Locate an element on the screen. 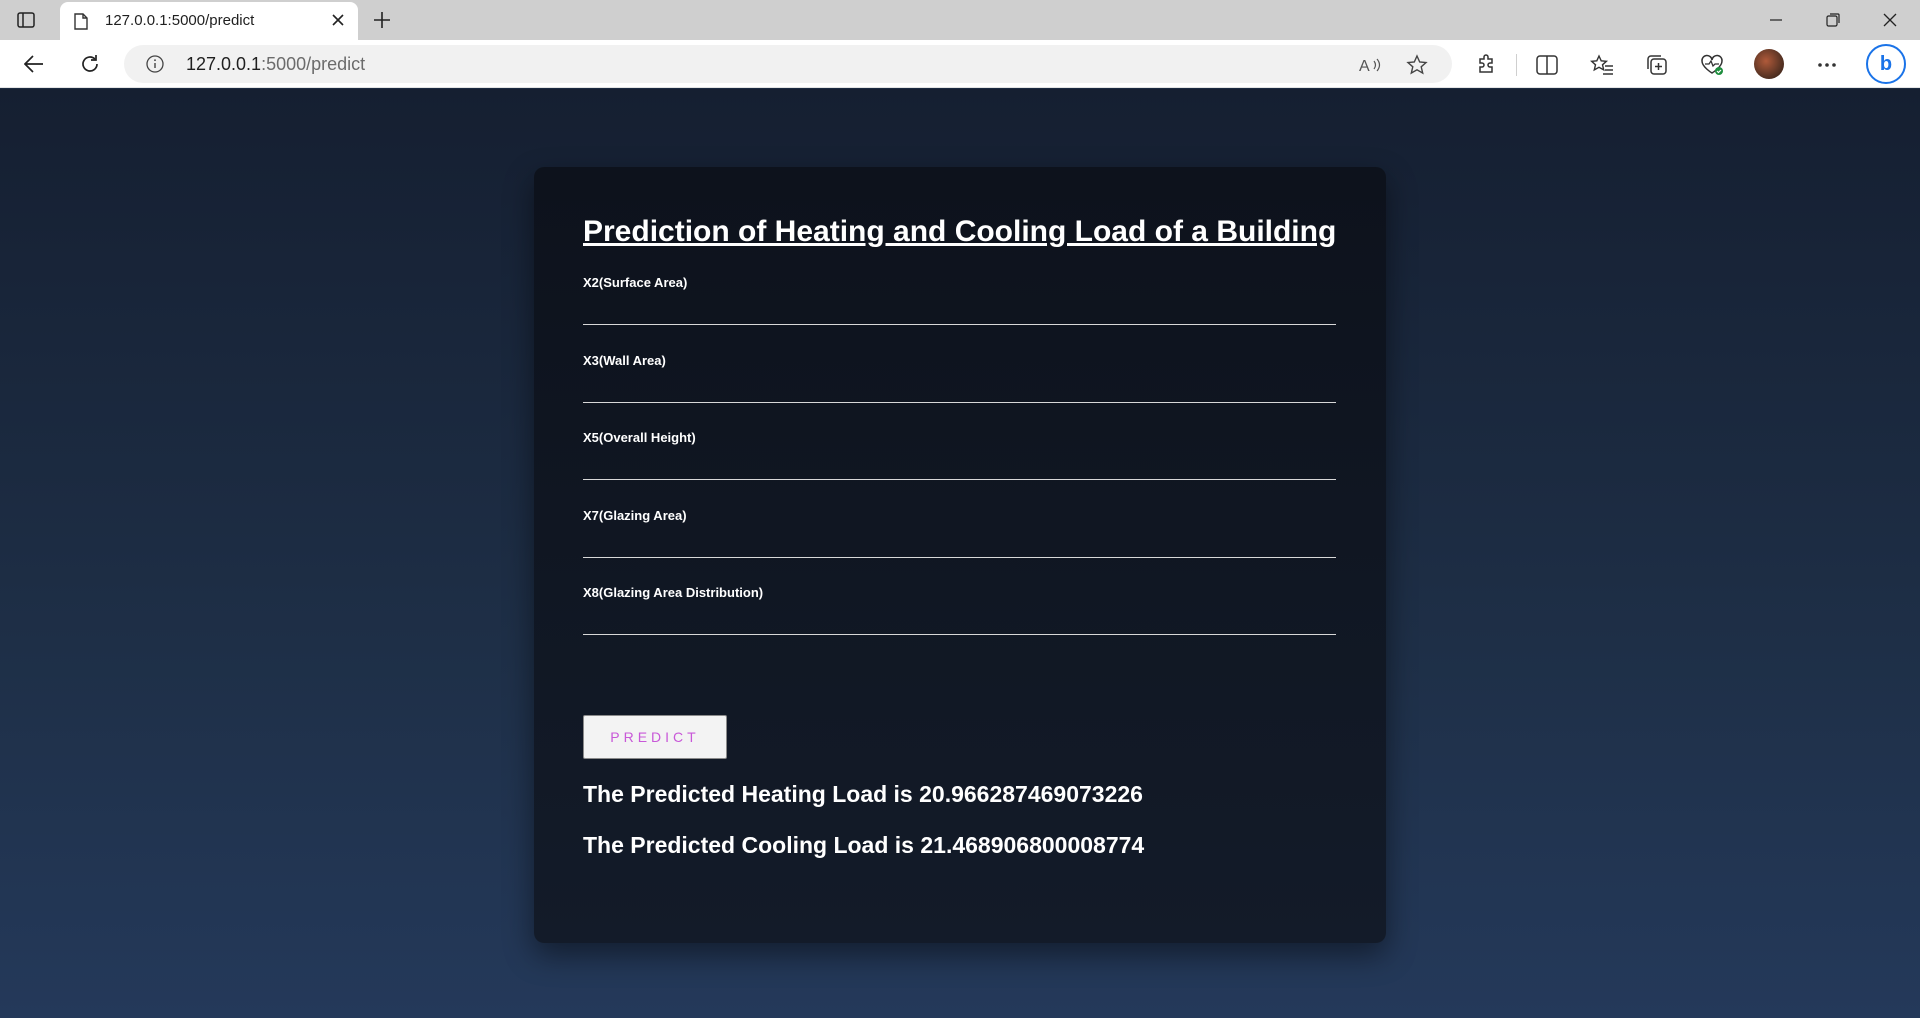 The height and width of the screenshot is (1018, 1920). url-text: 127.0.0.1:5000/predict is located at coordinates (275, 64).